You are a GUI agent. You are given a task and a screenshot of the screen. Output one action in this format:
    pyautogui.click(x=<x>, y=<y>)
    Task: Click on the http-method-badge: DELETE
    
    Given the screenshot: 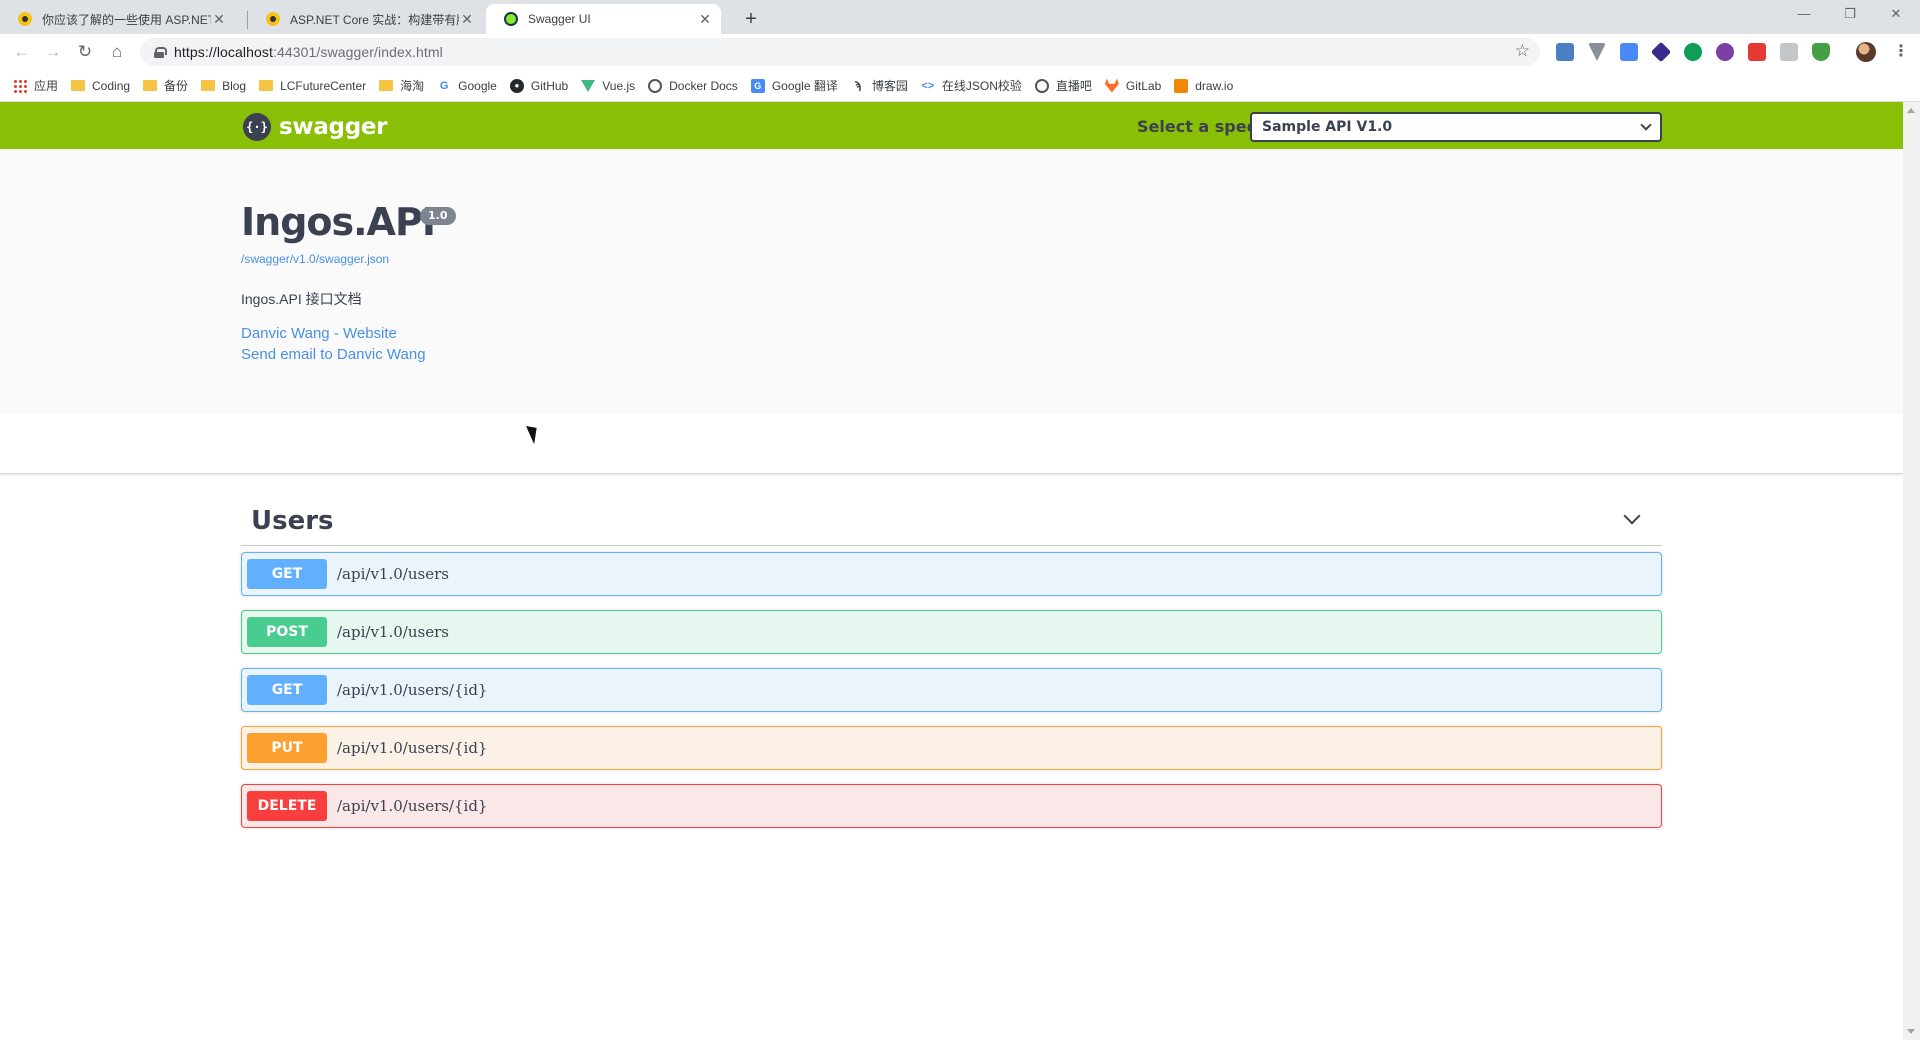 What is the action you would take?
    pyautogui.click(x=287, y=806)
    